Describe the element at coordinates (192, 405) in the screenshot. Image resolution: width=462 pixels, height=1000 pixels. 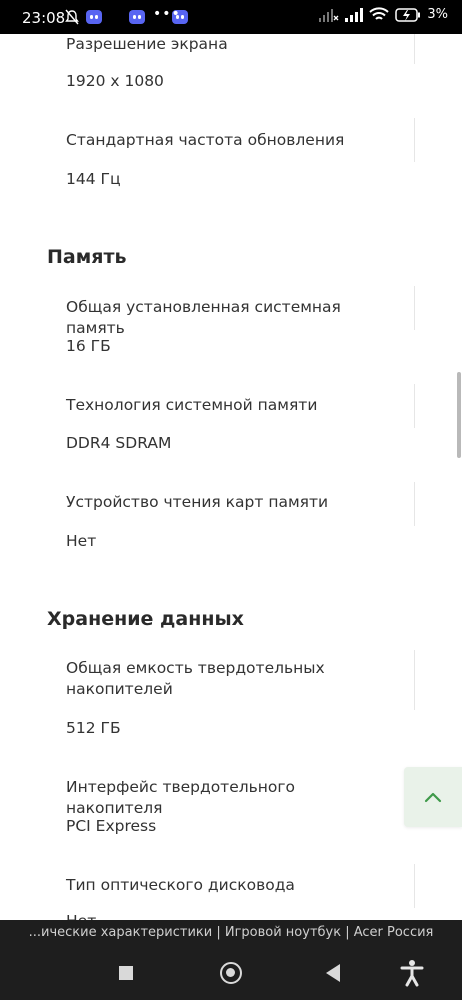
I see `spec-label-memory-tech: Технология системной памяти` at that location.